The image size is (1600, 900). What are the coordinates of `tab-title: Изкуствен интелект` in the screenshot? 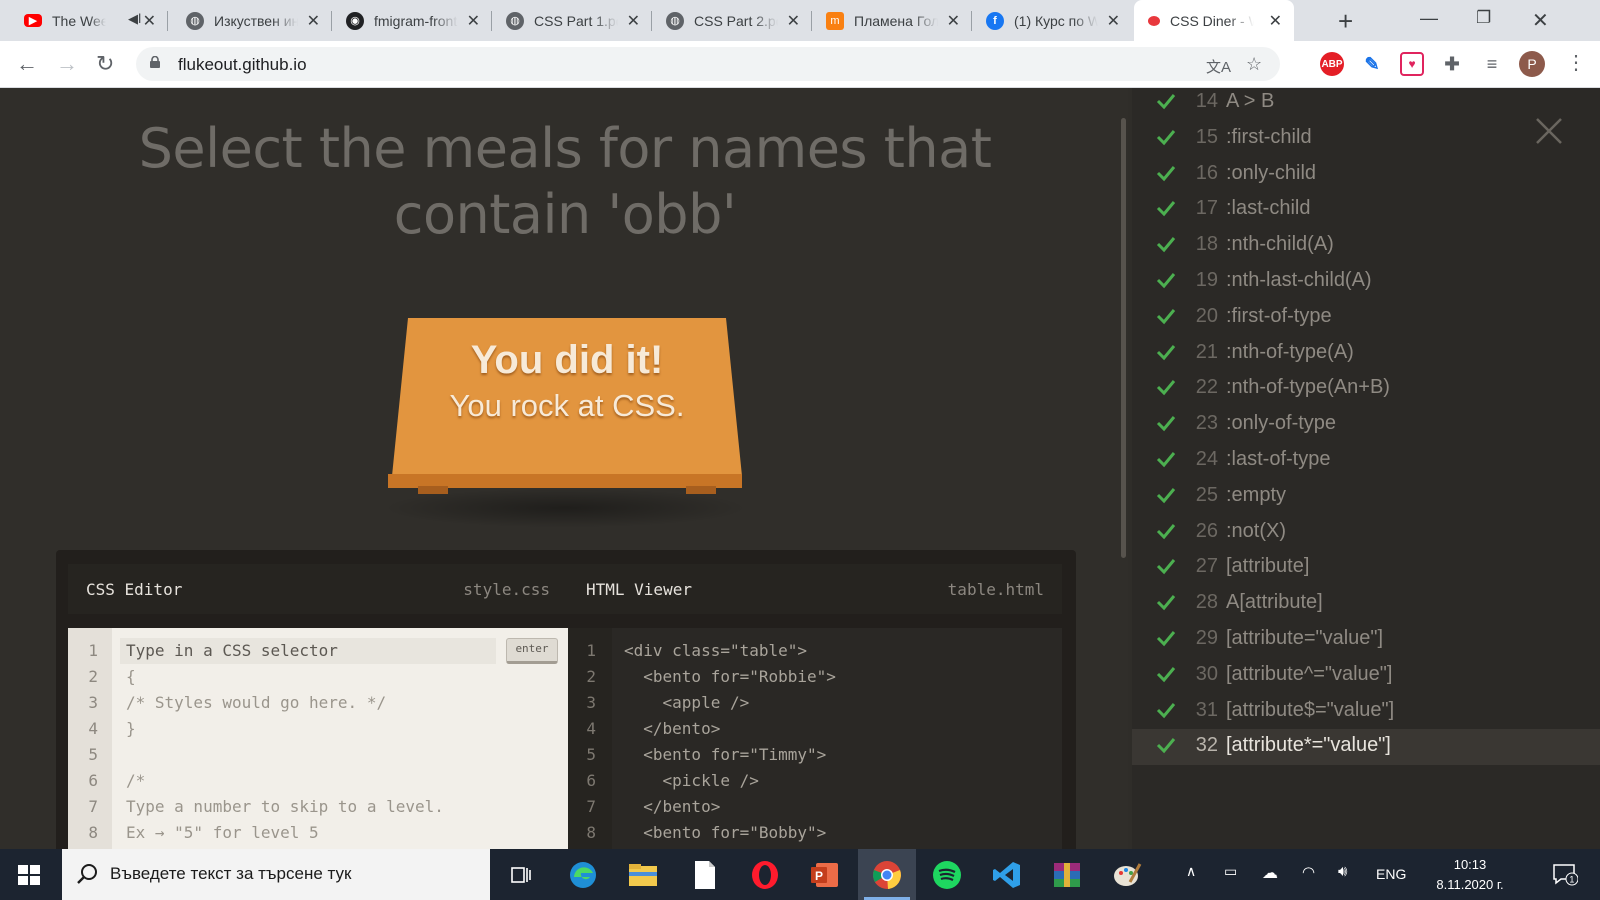 It's located at (256, 20).